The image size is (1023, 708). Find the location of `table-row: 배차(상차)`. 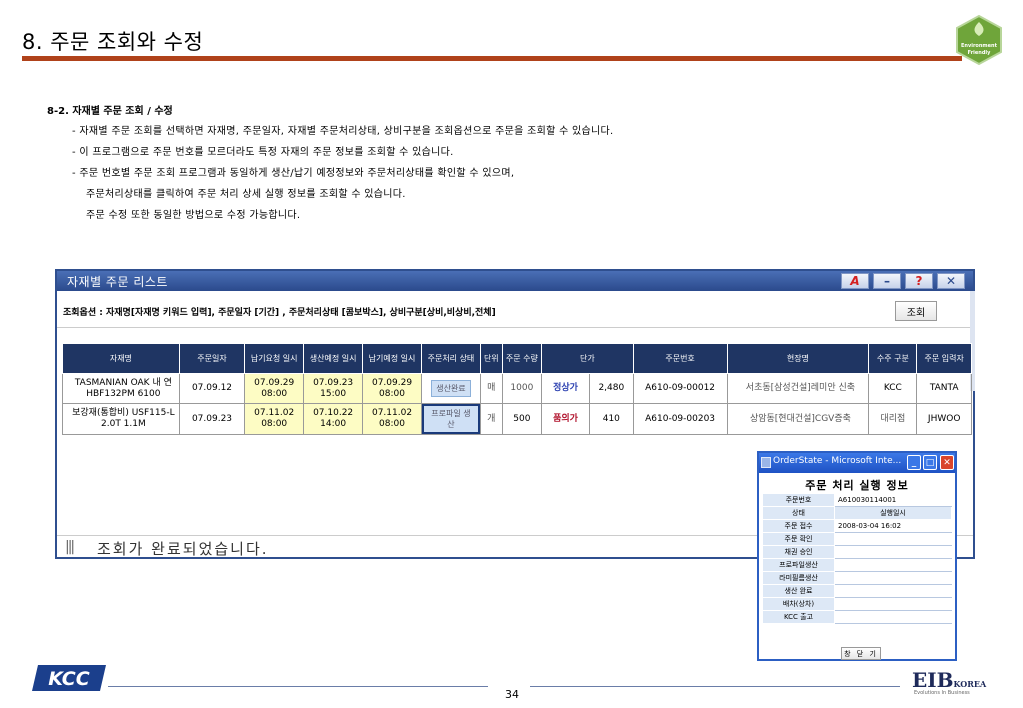

table-row: 배차(상차) is located at coordinates (857, 604).